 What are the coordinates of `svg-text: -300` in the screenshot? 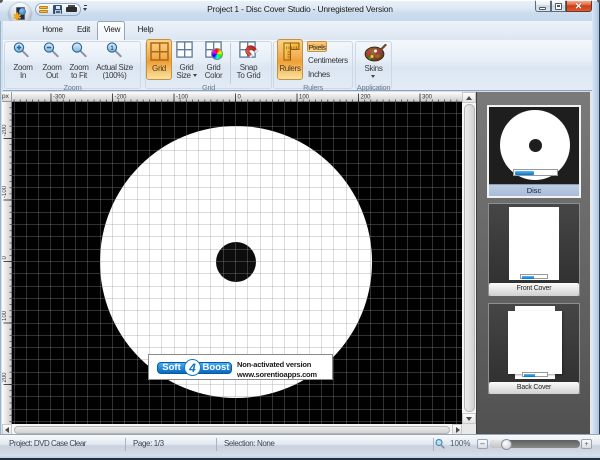 It's located at (59, 98).